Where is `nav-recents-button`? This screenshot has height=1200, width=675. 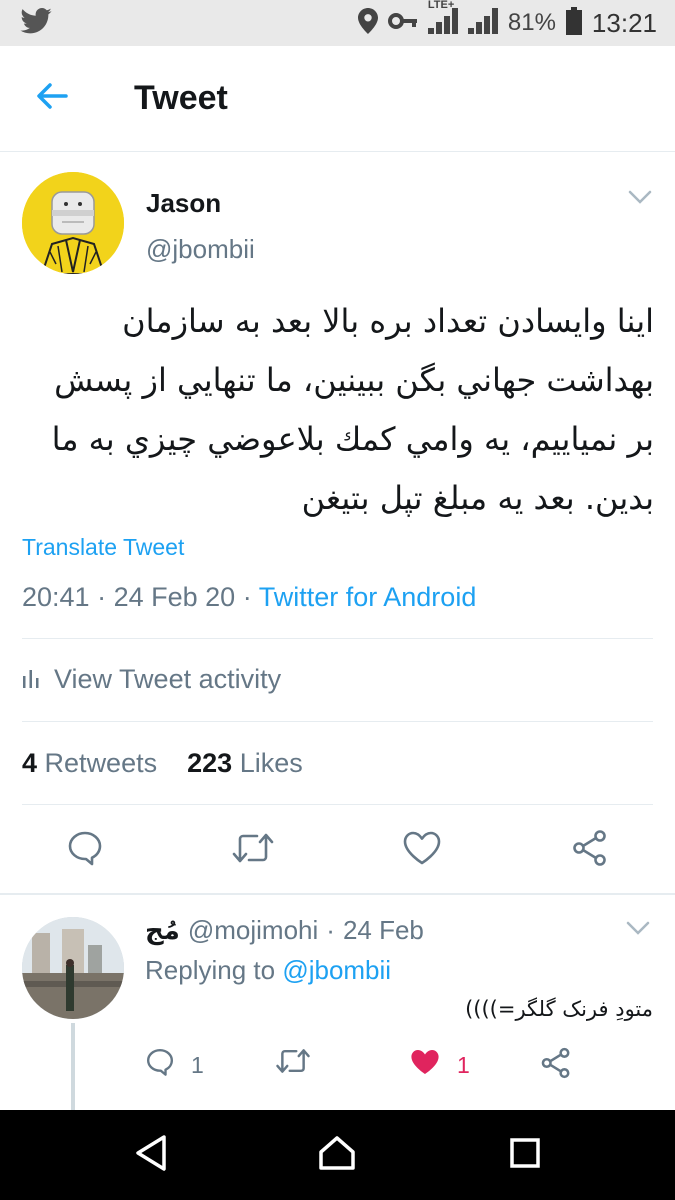
nav-recents-button is located at coordinates (525, 1155).